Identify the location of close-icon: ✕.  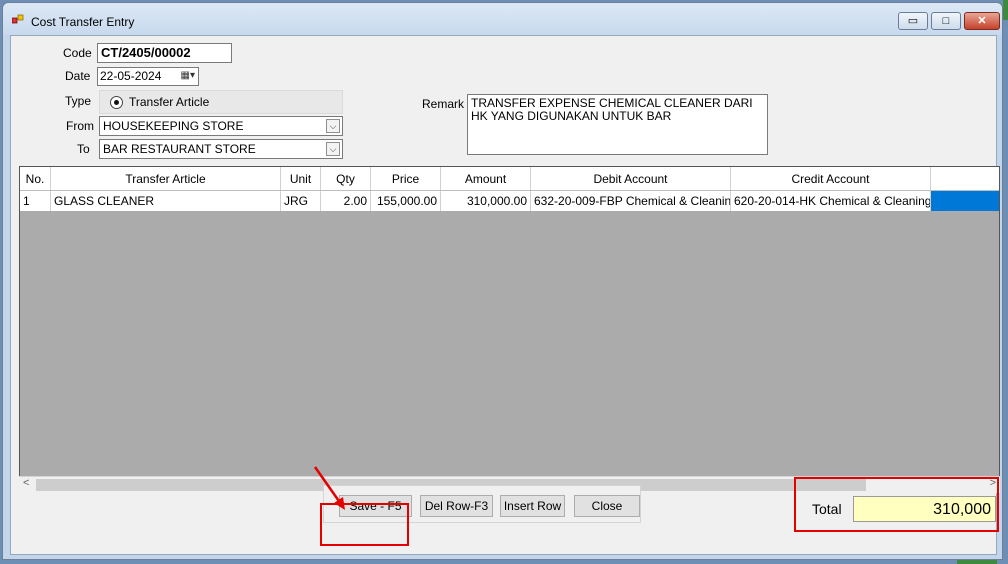
(982, 21).